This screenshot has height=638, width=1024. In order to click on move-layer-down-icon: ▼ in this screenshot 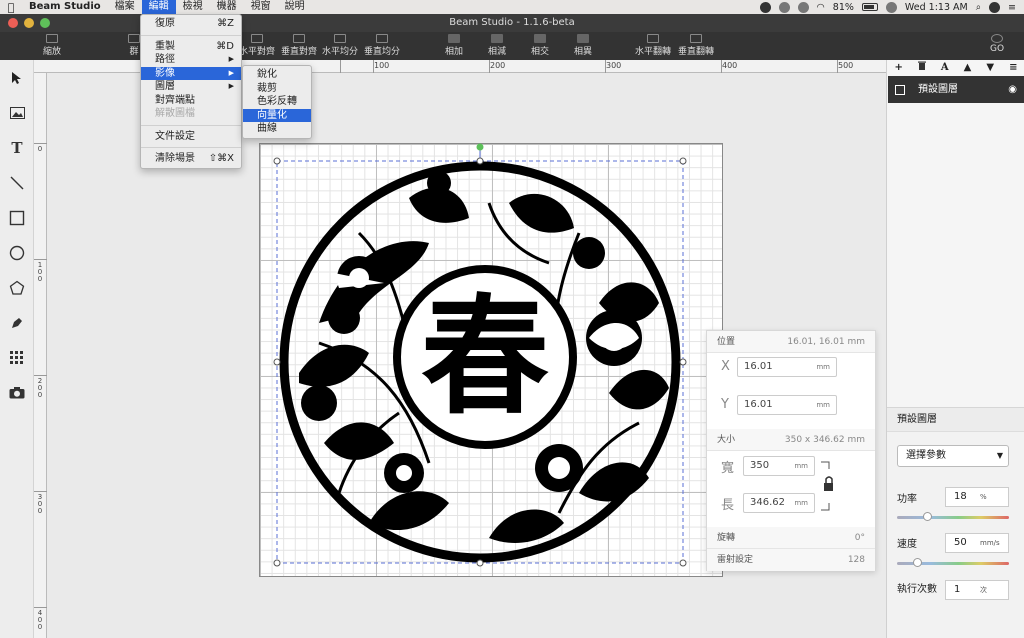, I will do `click(990, 67)`.